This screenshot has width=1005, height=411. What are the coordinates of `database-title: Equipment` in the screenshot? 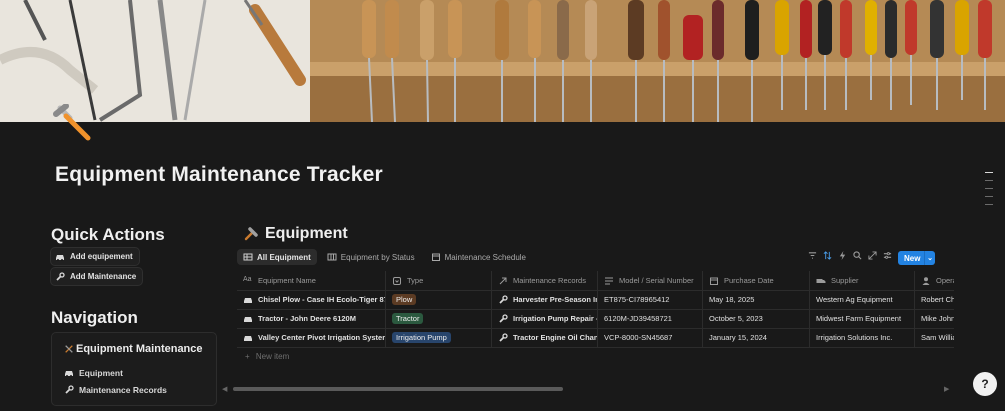 It's located at (295, 234).